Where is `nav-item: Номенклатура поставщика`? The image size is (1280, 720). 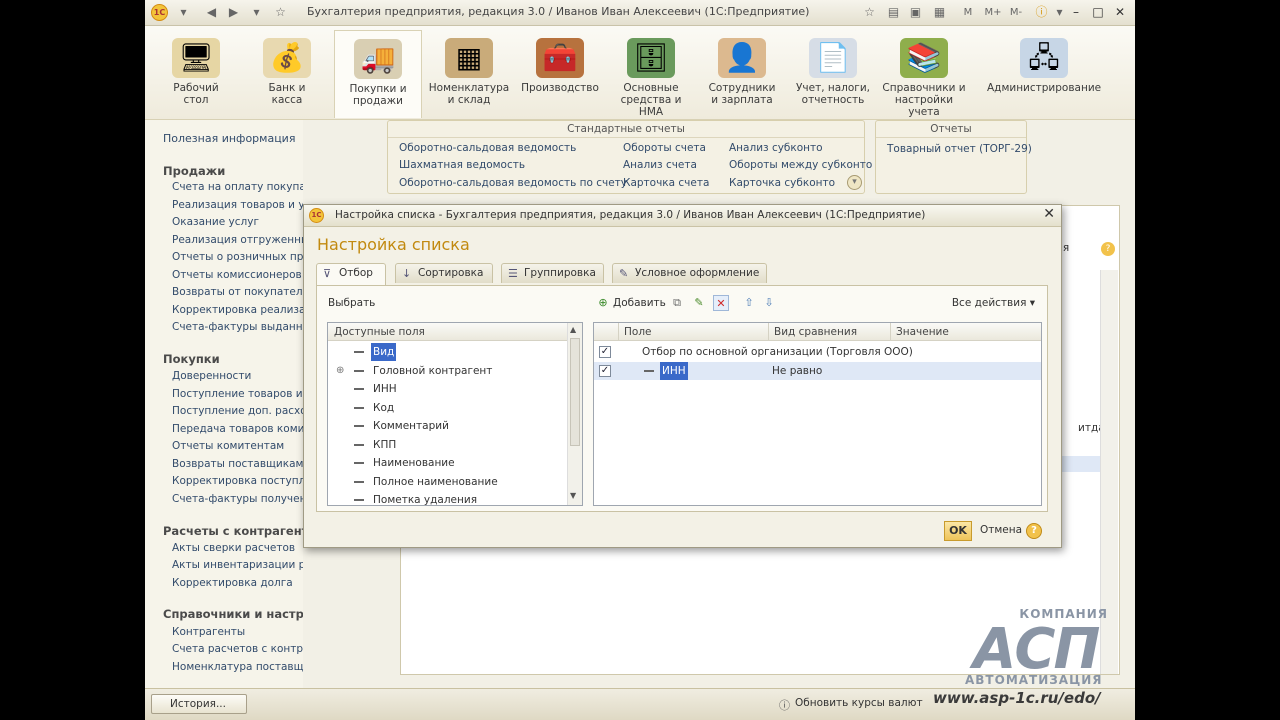
nav-item: Номенклатура поставщика is located at coordinates (237, 667).